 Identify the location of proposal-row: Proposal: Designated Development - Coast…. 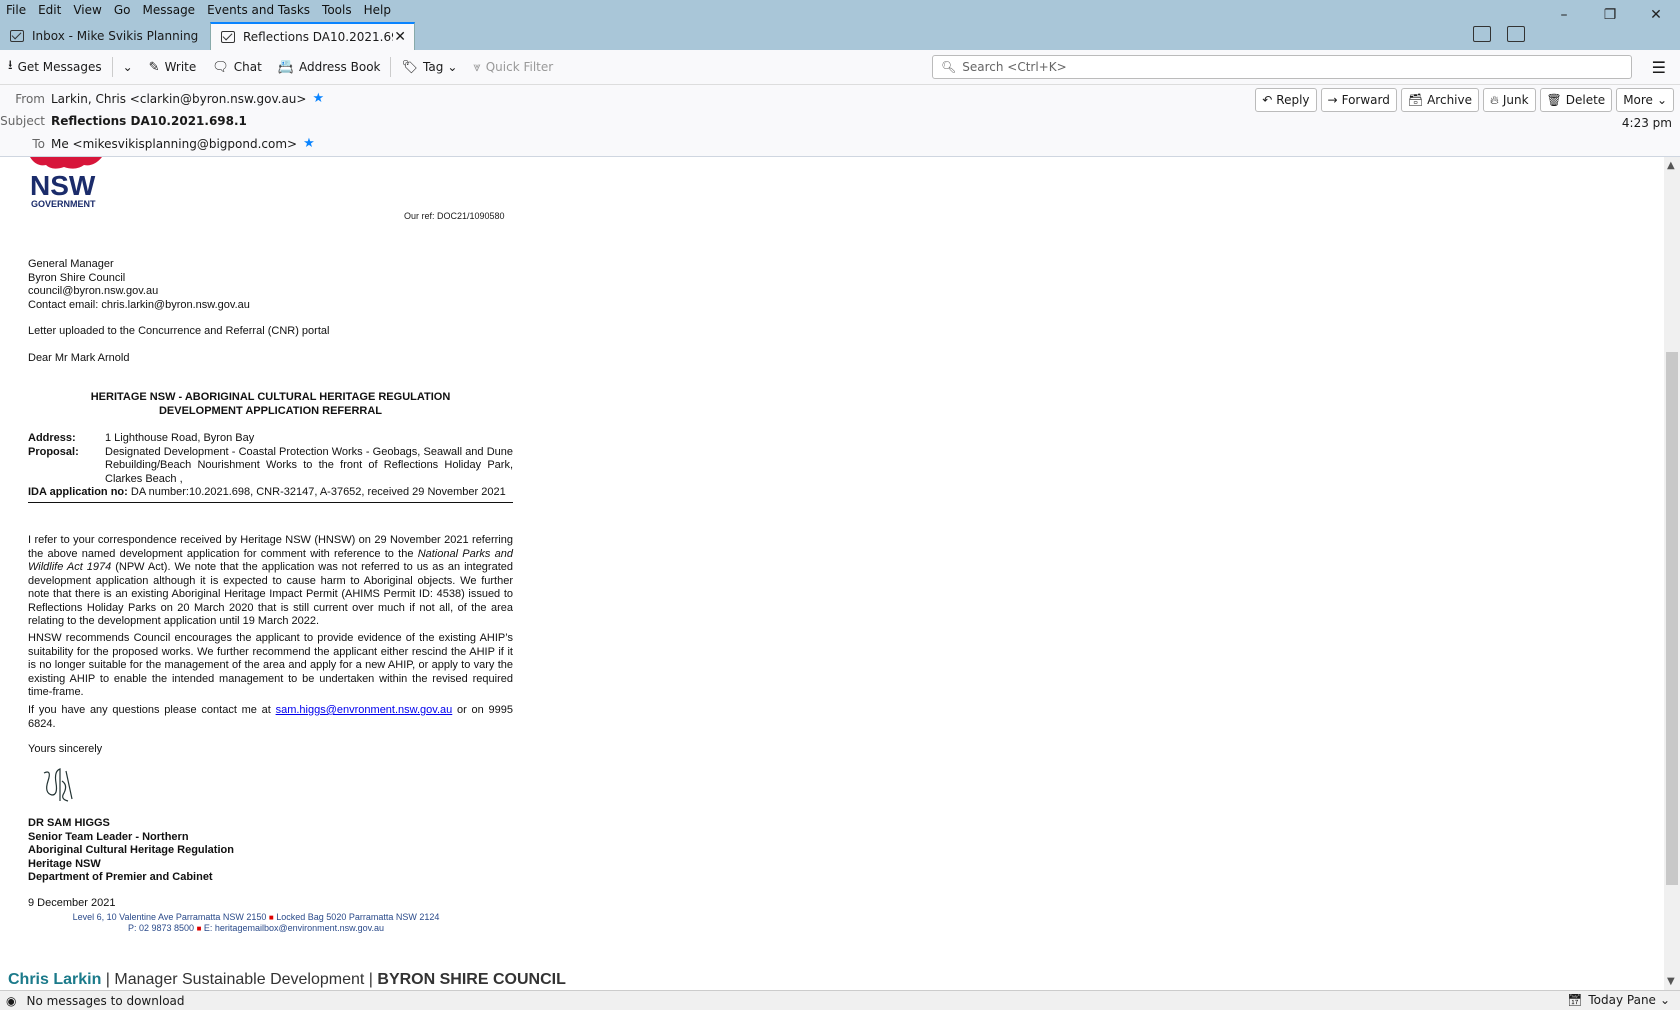
(270, 466).